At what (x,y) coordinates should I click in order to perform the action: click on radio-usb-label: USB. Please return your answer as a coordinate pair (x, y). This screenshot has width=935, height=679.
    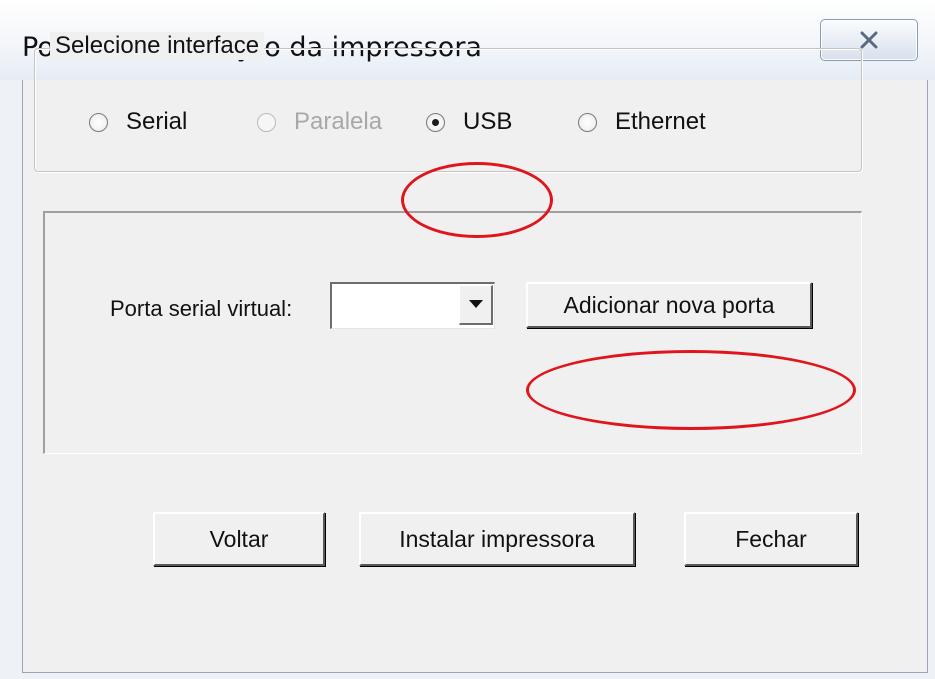
    Looking at the image, I should click on (488, 121).